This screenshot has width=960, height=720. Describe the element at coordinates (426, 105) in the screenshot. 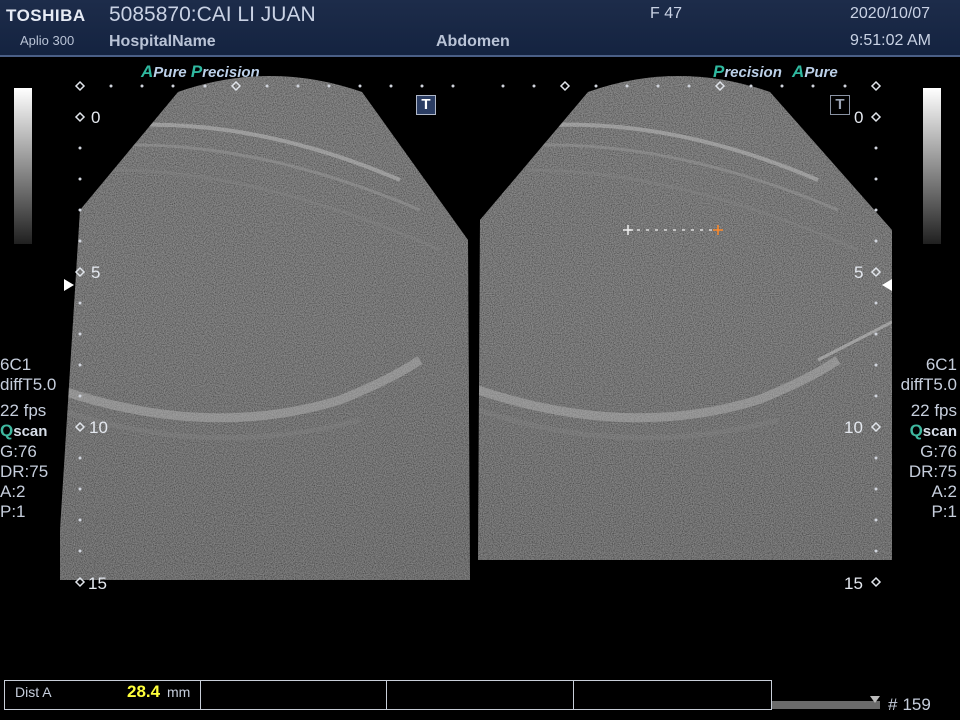

I see `t-icon-left: T` at that location.